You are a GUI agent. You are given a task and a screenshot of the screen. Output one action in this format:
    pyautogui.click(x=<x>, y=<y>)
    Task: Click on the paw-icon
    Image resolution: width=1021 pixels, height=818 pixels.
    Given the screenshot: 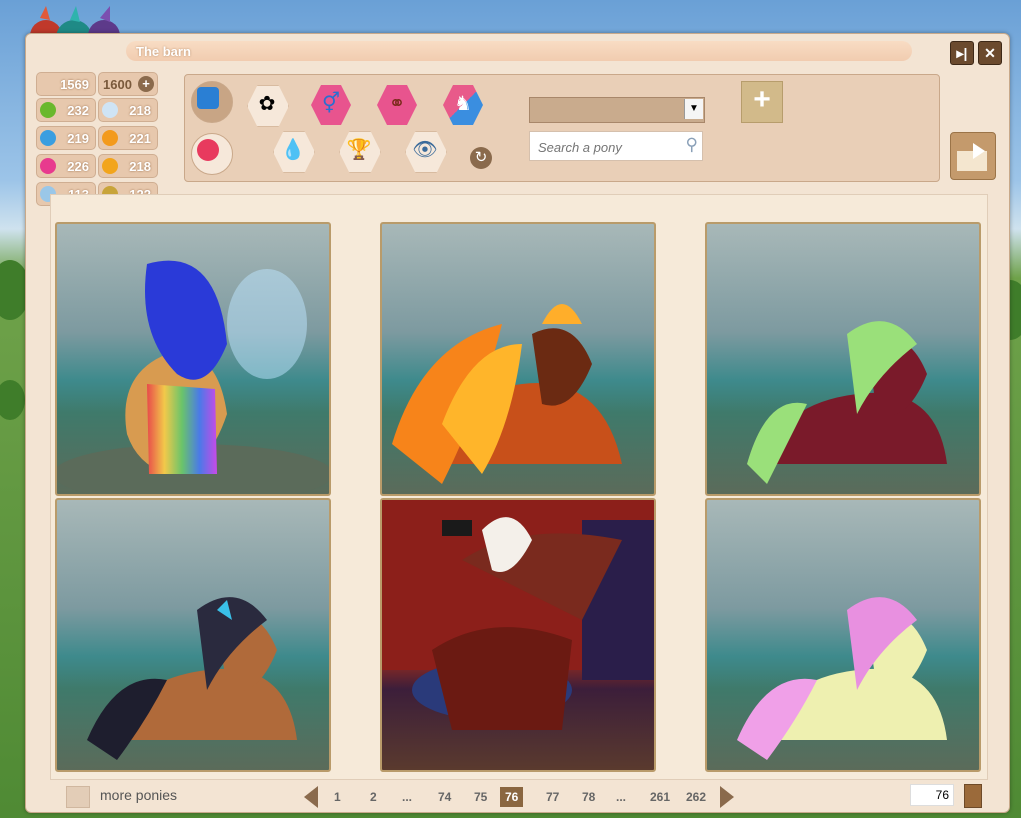 What is the action you would take?
    pyautogui.click(x=110, y=166)
    